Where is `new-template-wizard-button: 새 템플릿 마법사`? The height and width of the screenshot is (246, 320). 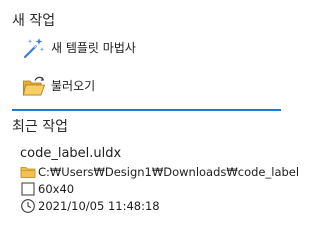
new-template-wizard-button: 새 템플릿 마법사 is located at coordinates (79, 48).